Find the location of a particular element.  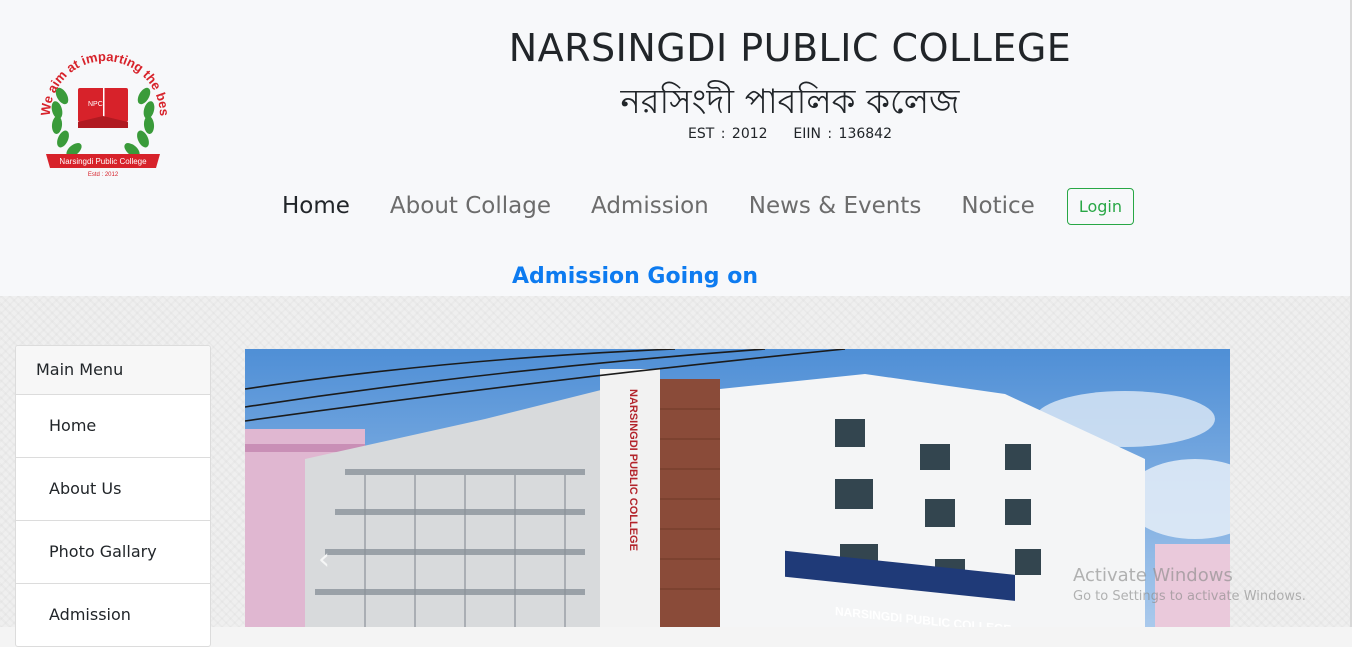

sidebar-item-home: Home is located at coordinates (113, 426).